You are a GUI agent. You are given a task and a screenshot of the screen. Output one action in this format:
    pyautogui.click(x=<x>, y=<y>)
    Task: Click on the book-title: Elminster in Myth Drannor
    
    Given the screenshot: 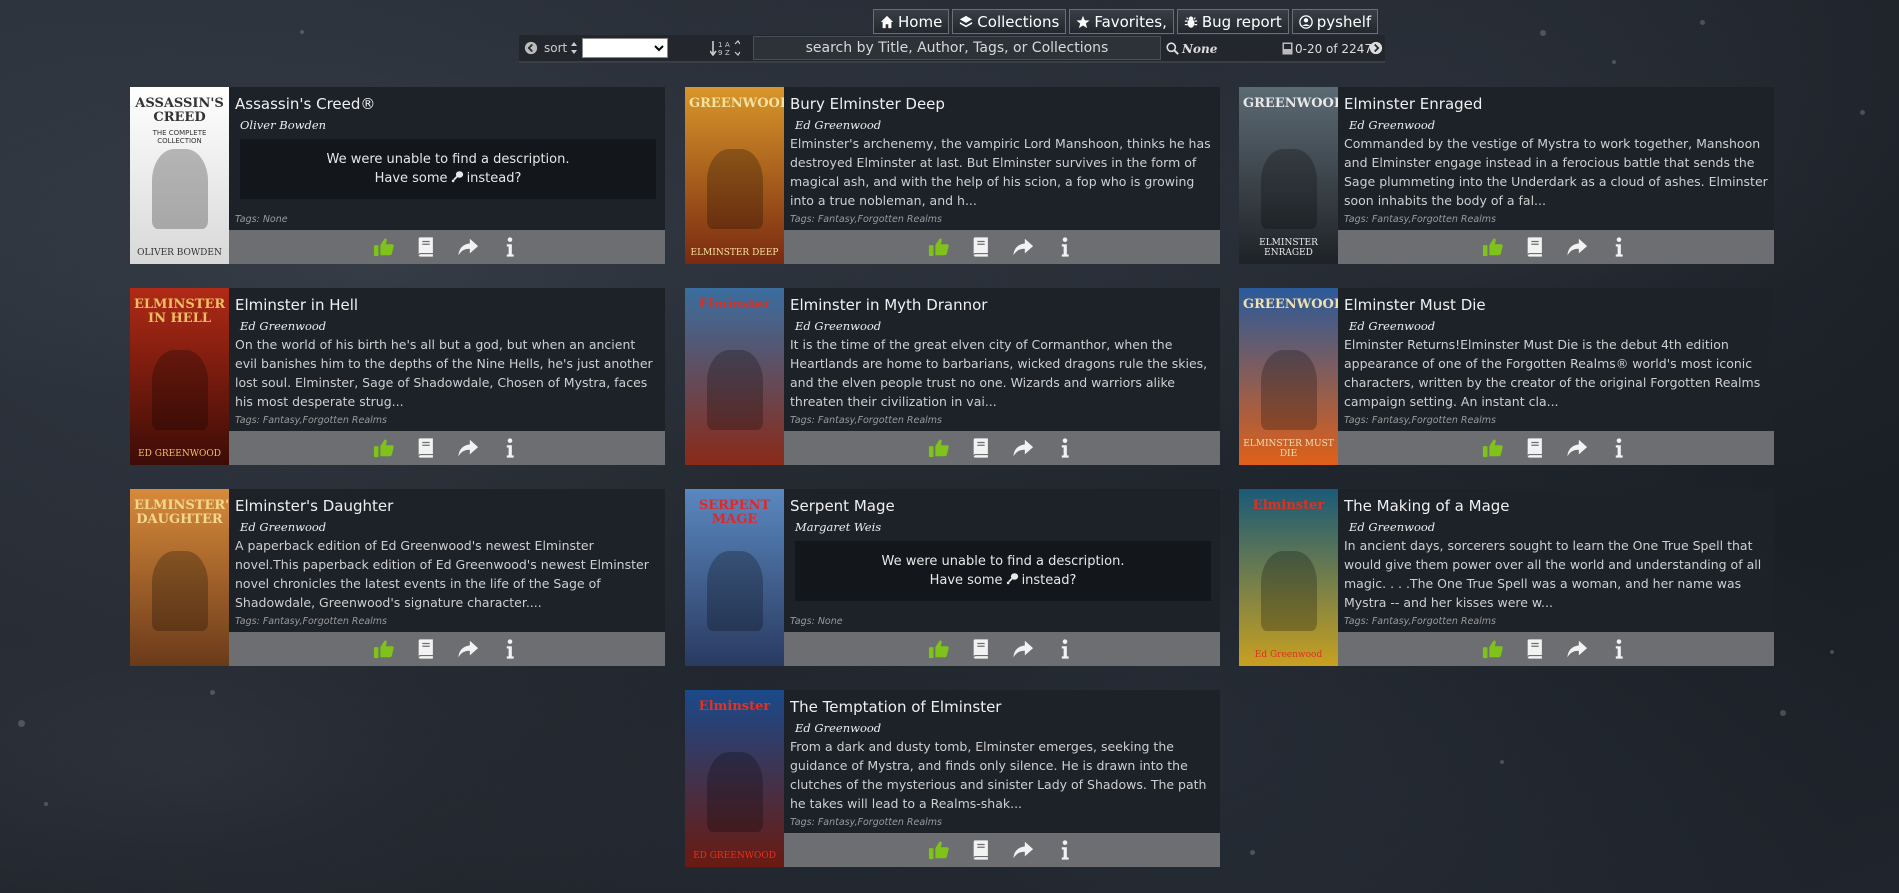 What is the action you would take?
    pyautogui.click(x=888, y=305)
    